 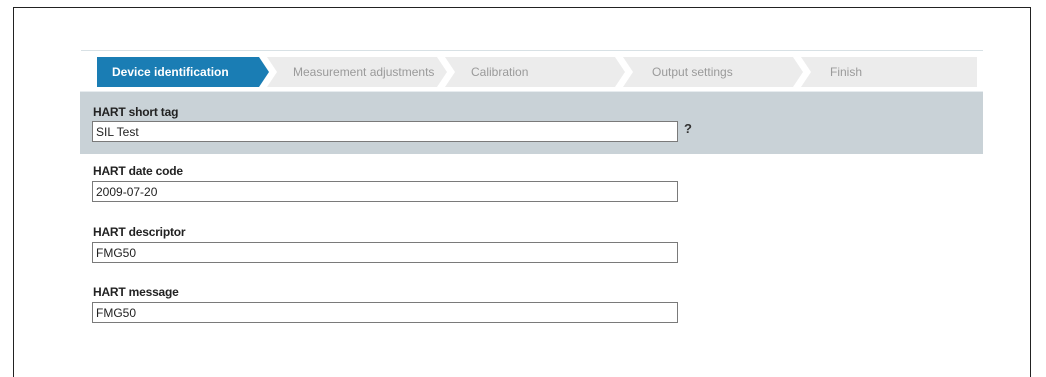 What do you see at coordinates (532, 50) in the screenshot?
I see `separator-line` at bounding box center [532, 50].